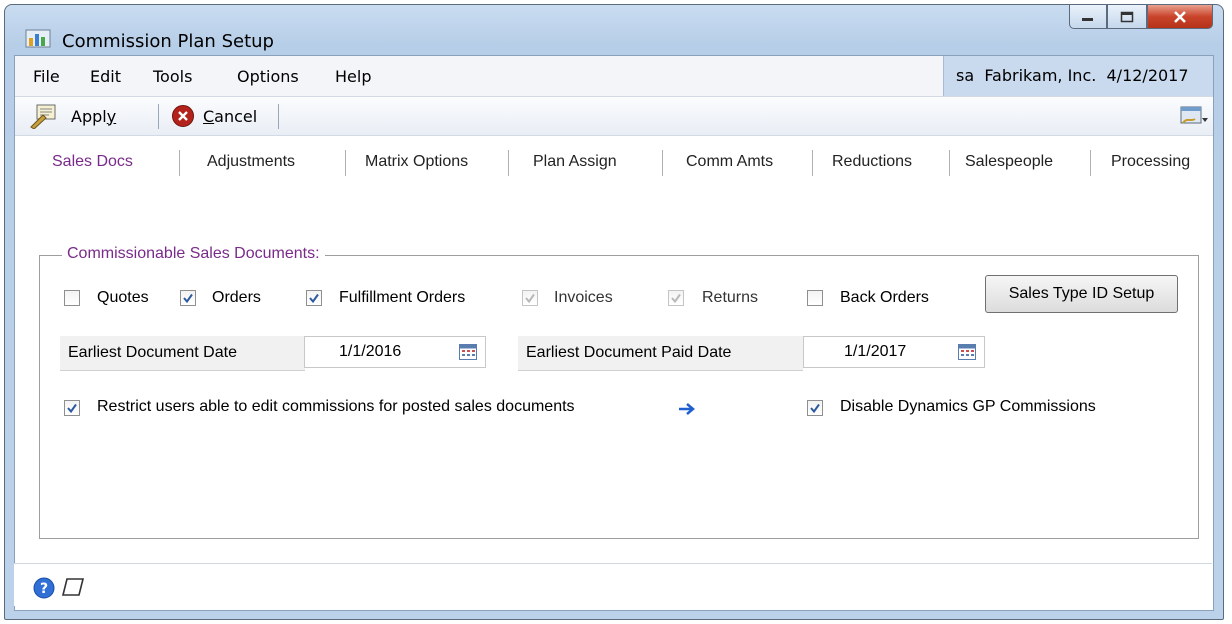  I want to click on window-controls, so click(1141, 18).